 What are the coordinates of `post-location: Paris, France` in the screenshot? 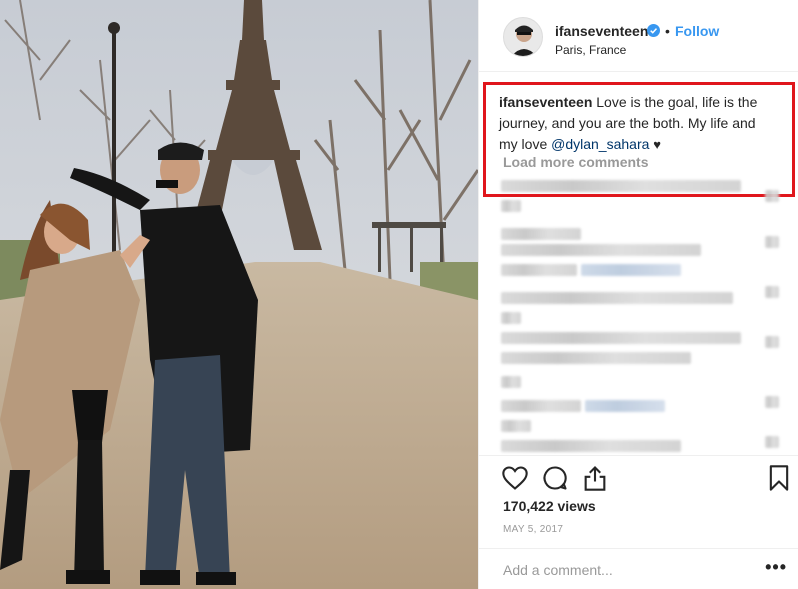 It's located at (590, 50).